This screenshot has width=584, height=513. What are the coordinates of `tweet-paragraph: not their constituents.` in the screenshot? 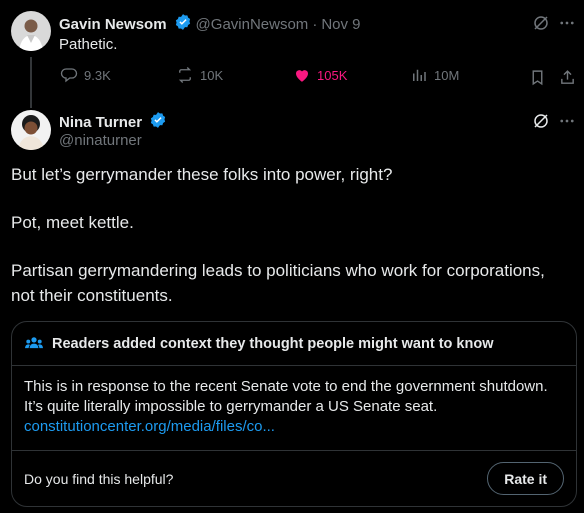 It's located at (92, 295).